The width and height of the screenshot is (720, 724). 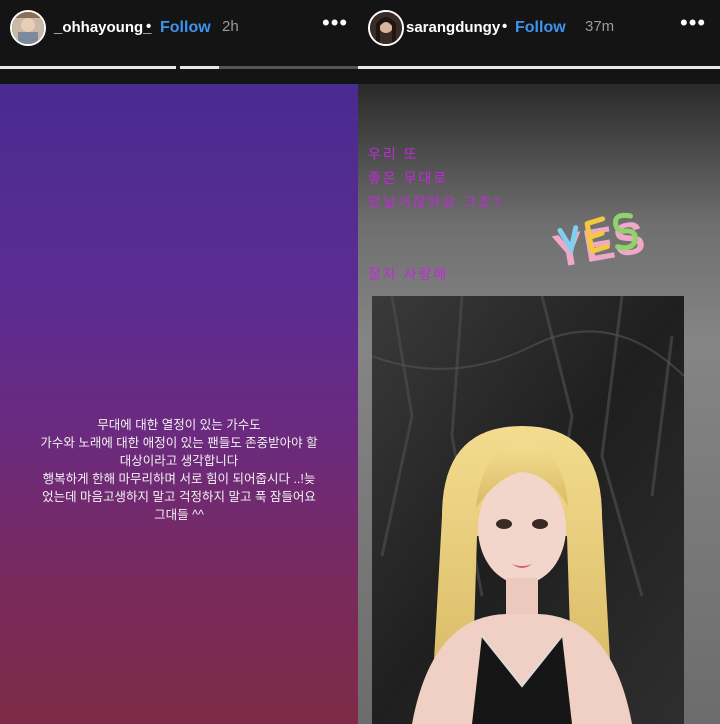 What do you see at coordinates (393, 154) in the screenshot?
I see `story-text-line: 우리 또` at bounding box center [393, 154].